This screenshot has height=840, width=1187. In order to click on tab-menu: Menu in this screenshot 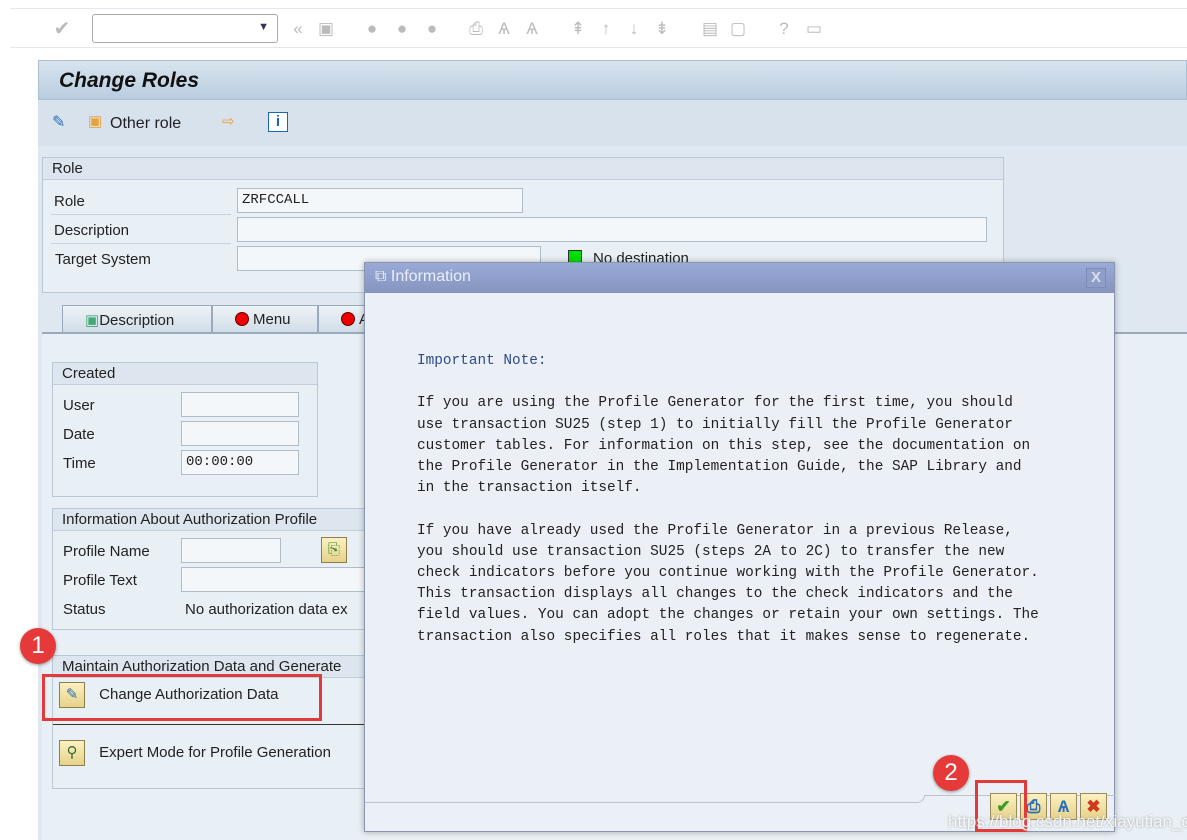, I will do `click(265, 319)`.